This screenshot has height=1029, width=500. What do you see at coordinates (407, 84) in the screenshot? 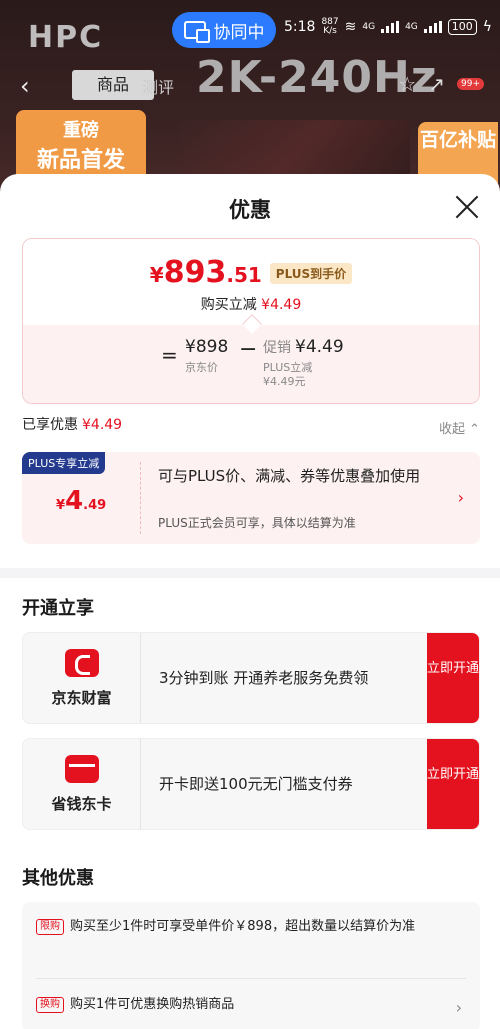
I see `star-icon: ☆` at bounding box center [407, 84].